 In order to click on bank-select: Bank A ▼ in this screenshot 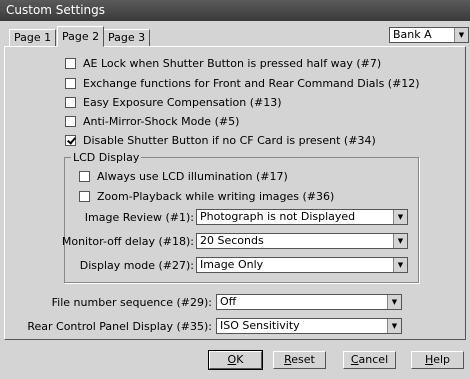, I will do `click(429, 35)`.